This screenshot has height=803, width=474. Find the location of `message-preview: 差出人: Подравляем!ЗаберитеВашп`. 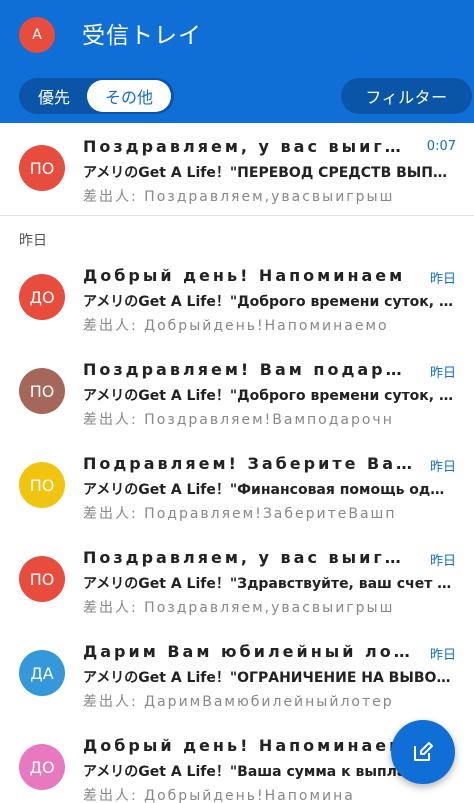

message-preview: 差出人: Подравляем!ЗаберитеВашп is located at coordinates (240, 514).